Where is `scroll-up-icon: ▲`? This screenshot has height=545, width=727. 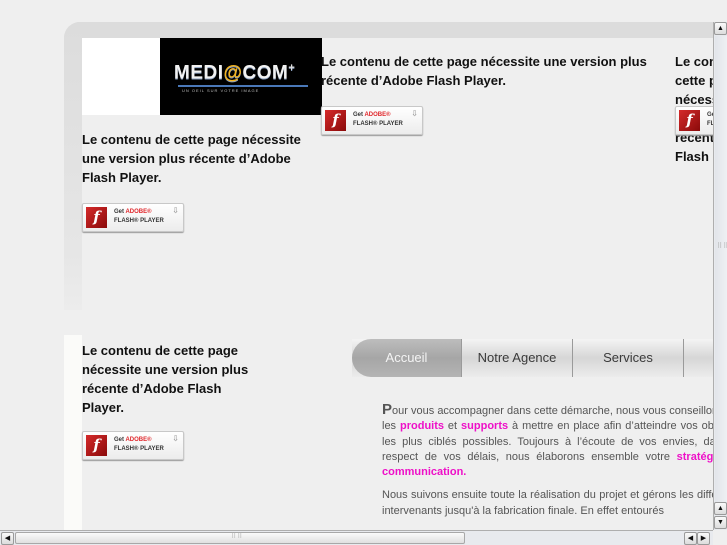 scroll-up-icon: ▲ is located at coordinates (720, 28).